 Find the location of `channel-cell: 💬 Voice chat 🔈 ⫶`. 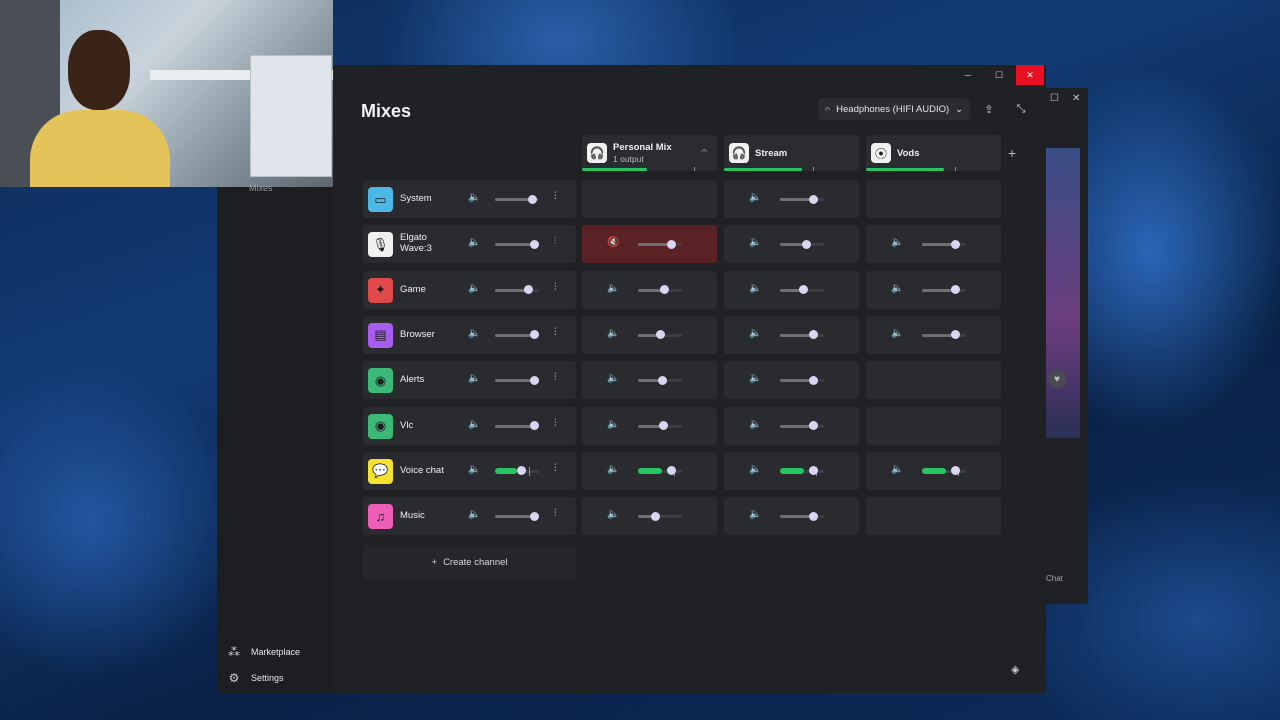

channel-cell: 💬 Voice chat 🔈 ⫶ is located at coordinates (469, 470).